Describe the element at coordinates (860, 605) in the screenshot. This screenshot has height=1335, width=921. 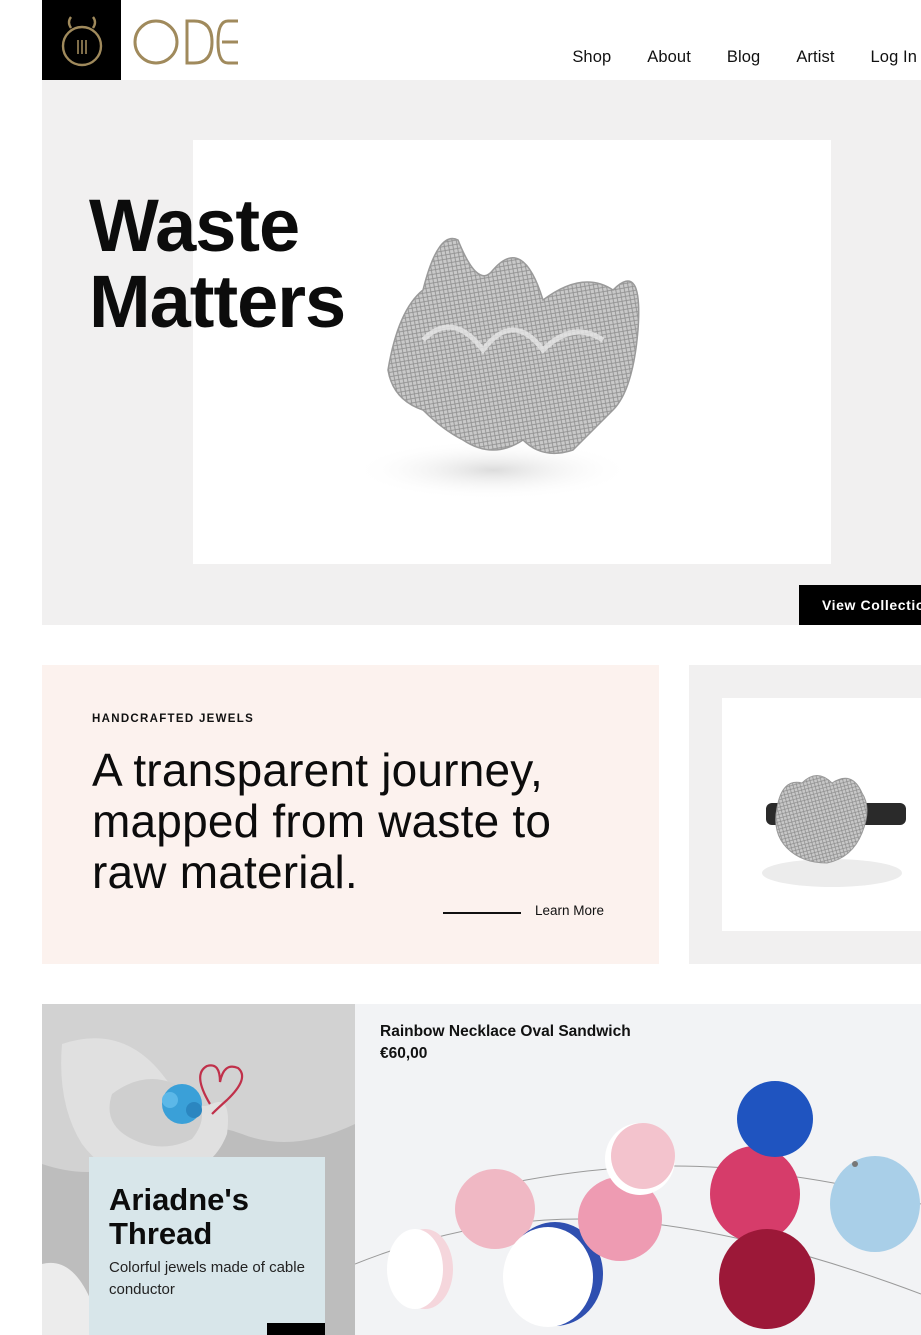
I see `view-collection-button: View Collection` at that location.